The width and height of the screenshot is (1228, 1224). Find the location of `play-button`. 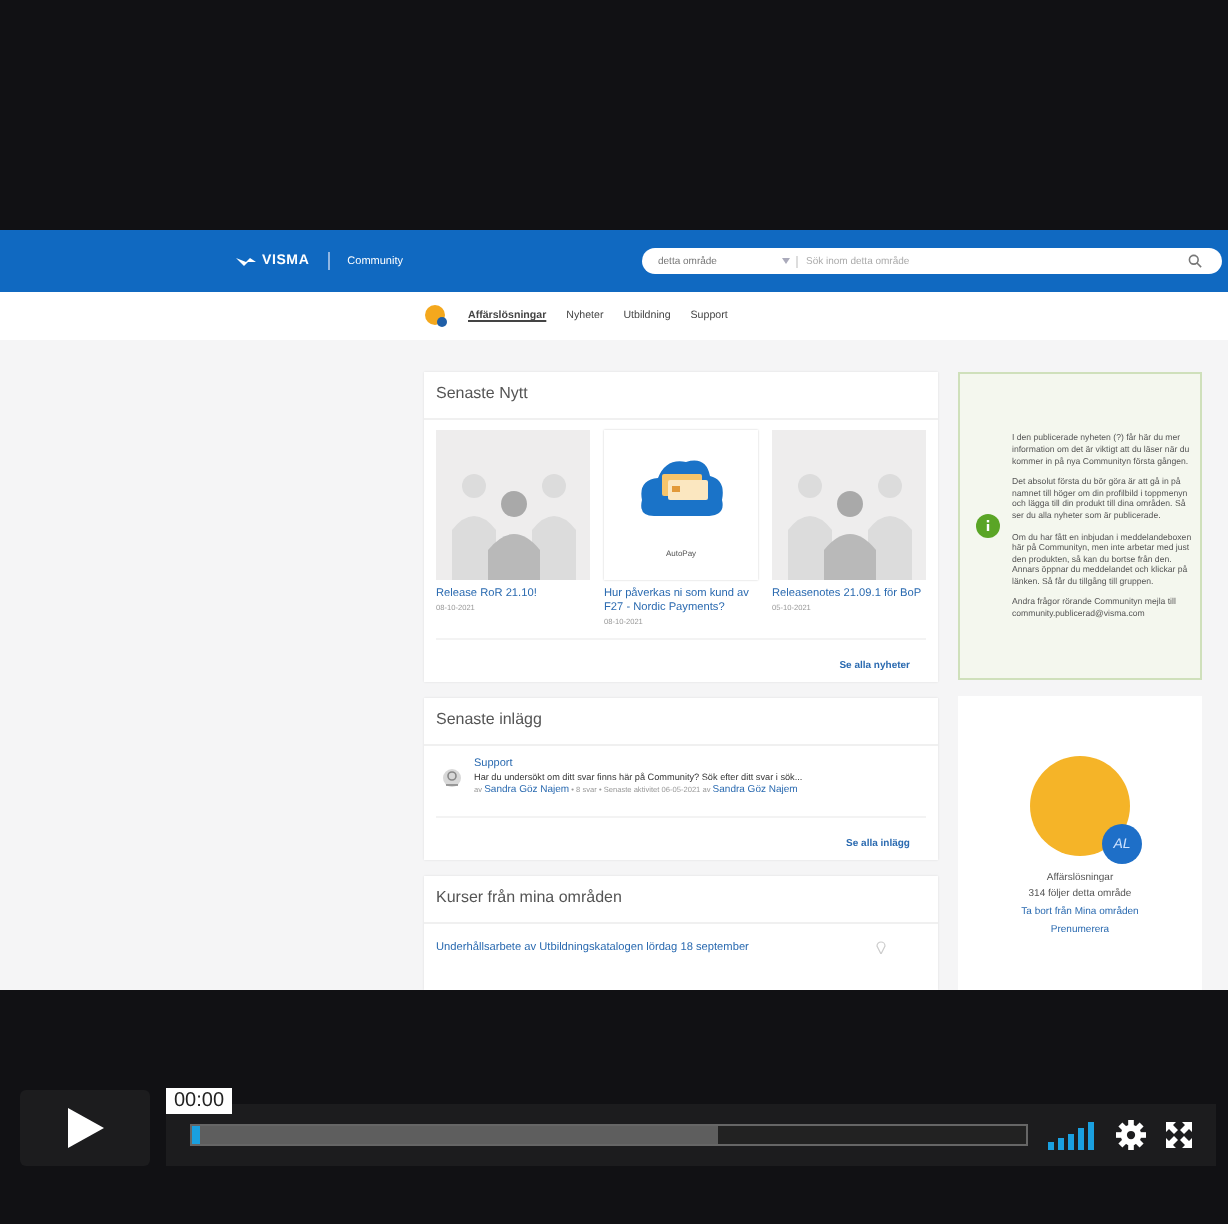

play-button is located at coordinates (85, 1128).